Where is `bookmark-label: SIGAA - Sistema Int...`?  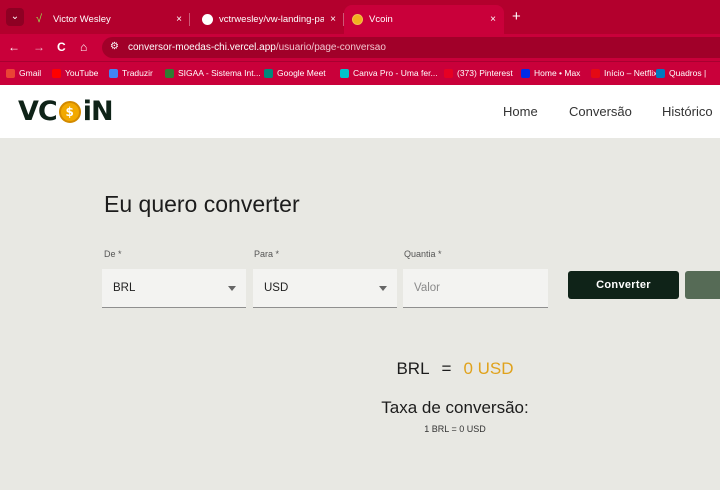 bookmark-label: SIGAA - Sistema Int... is located at coordinates (219, 73).